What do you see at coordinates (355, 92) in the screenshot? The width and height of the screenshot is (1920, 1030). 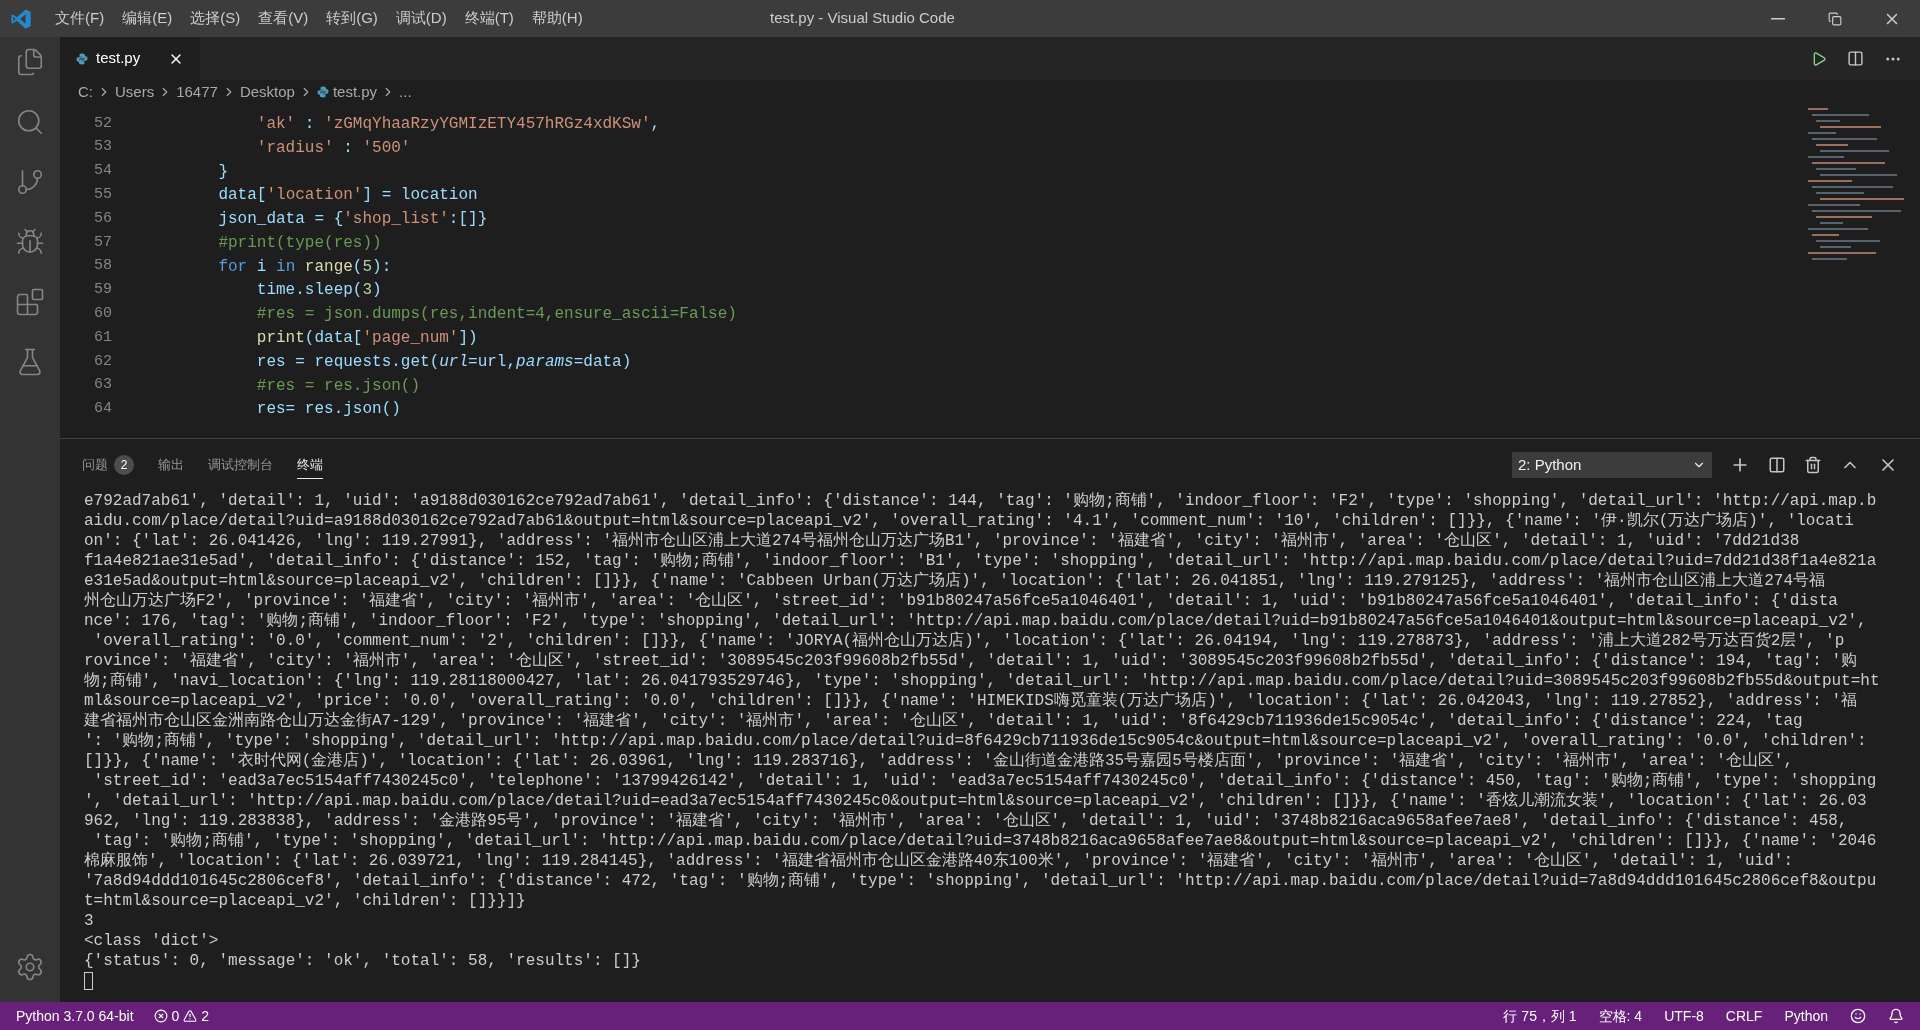 I see `breadcrumb-item: test.py` at bounding box center [355, 92].